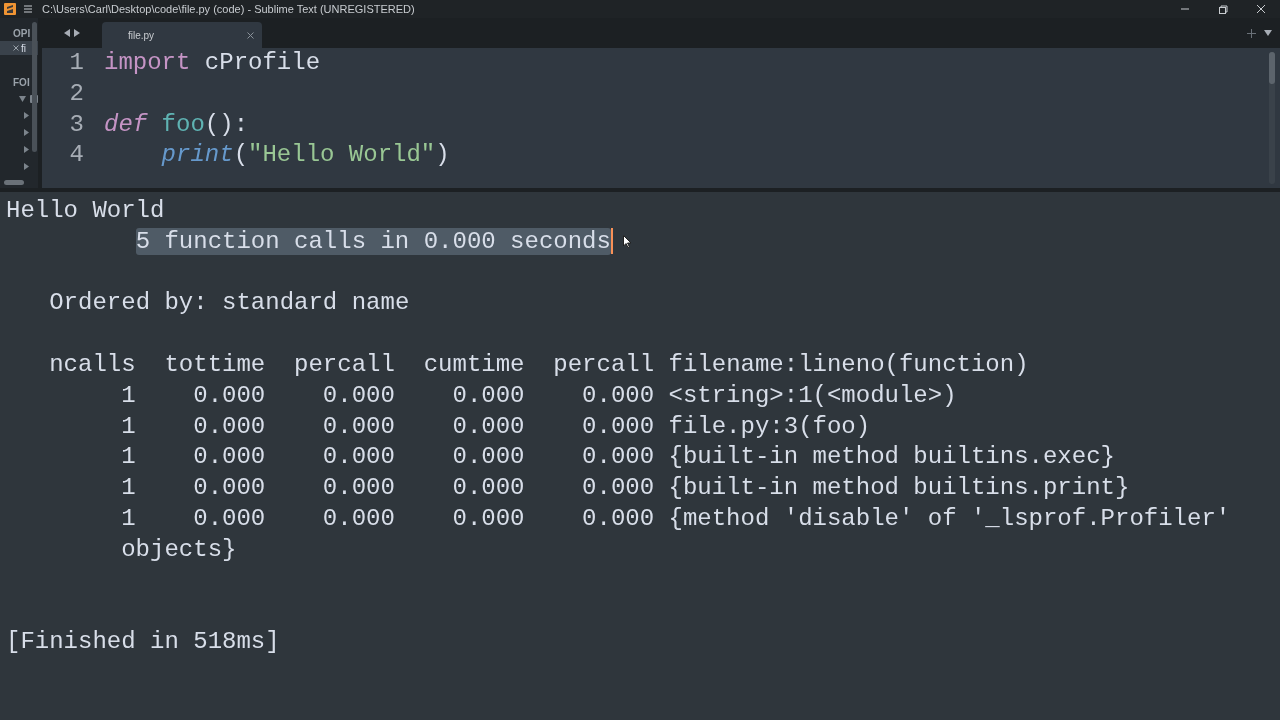 Image resolution: width=1280 pixels, height=720 pixels. Describe the element at coordinates (618, 457) in the screenshot. I see `output-line: 1 0.000 0.000 0.000 0.000 {built-in method builtins.exec}` at that location.